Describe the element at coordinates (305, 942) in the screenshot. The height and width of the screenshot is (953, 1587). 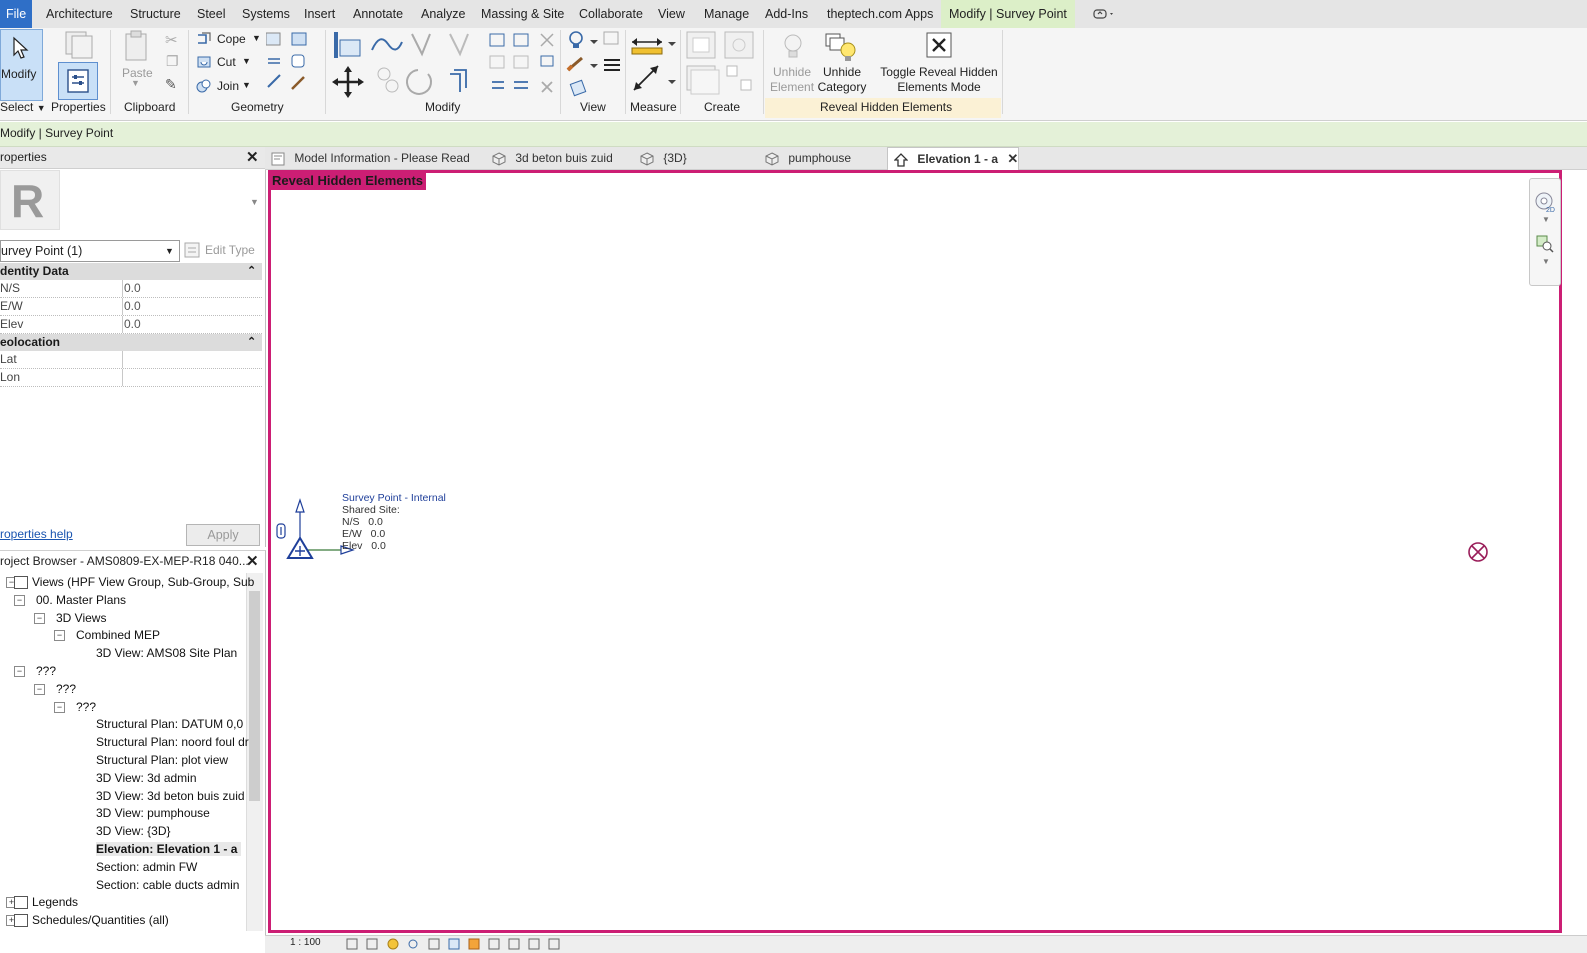
I see `view-scale: 1 : 100` at that location.